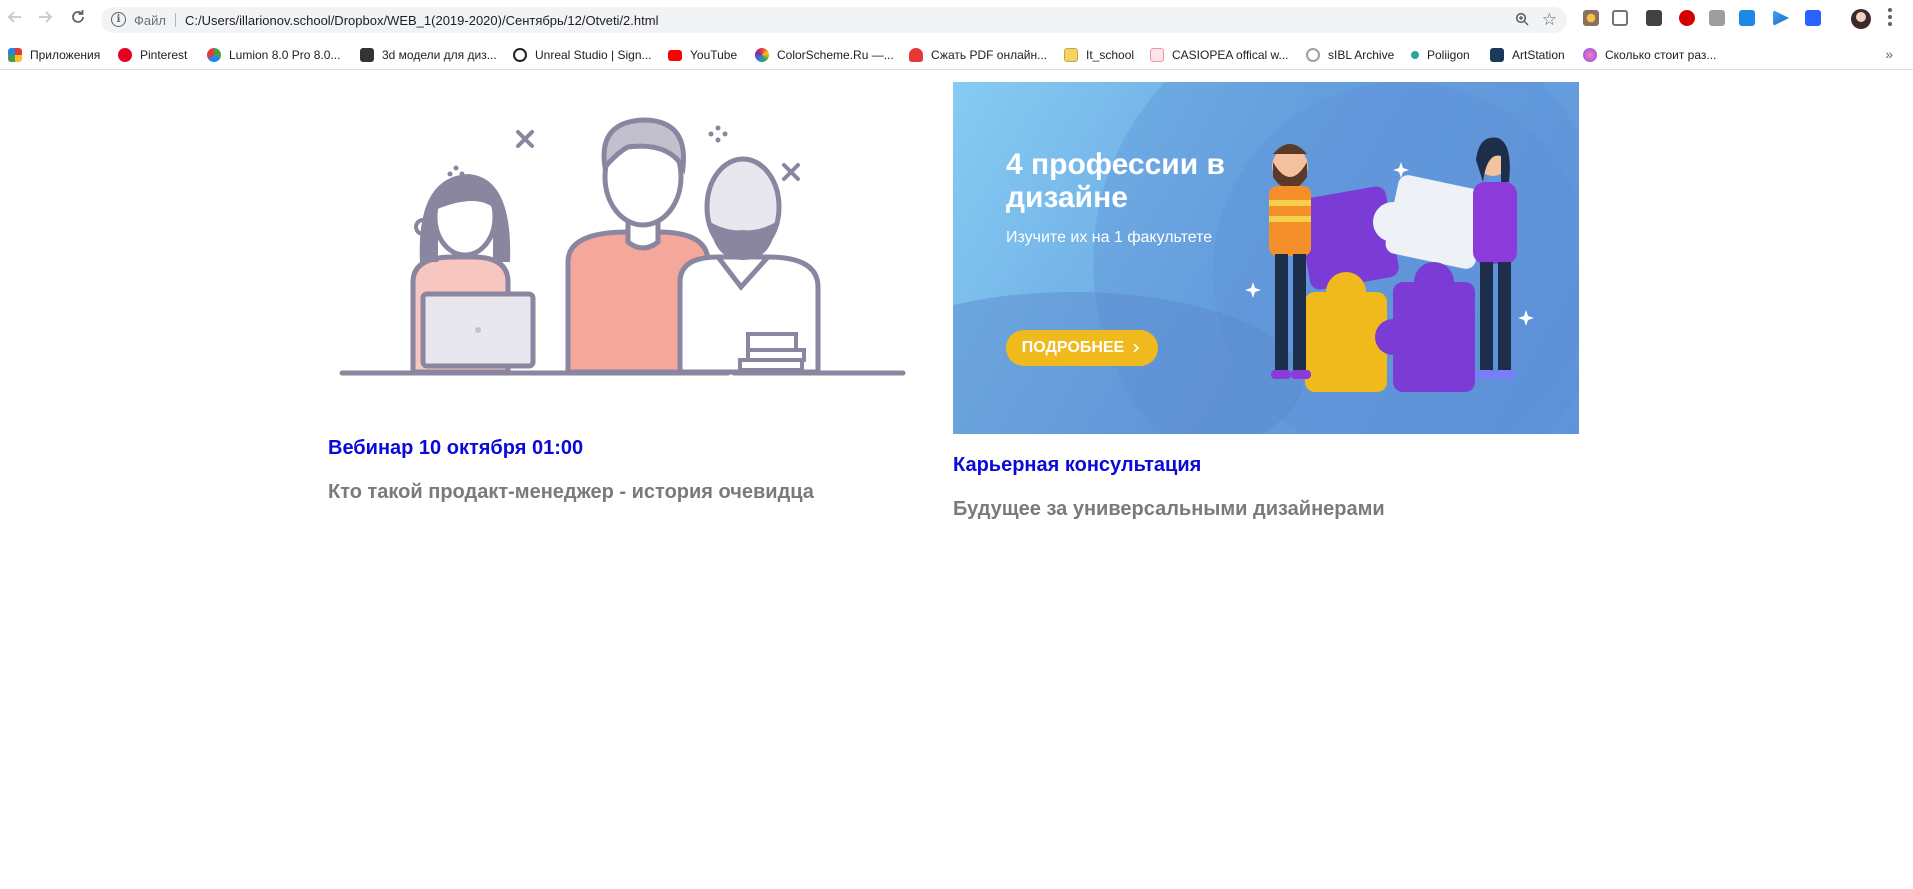 This screenshot has width=1913, height=889. What do you see at coordinates (916, 55) in the screenshot?
I see `pdf-heart-icon` at bounding box center [916, 55].